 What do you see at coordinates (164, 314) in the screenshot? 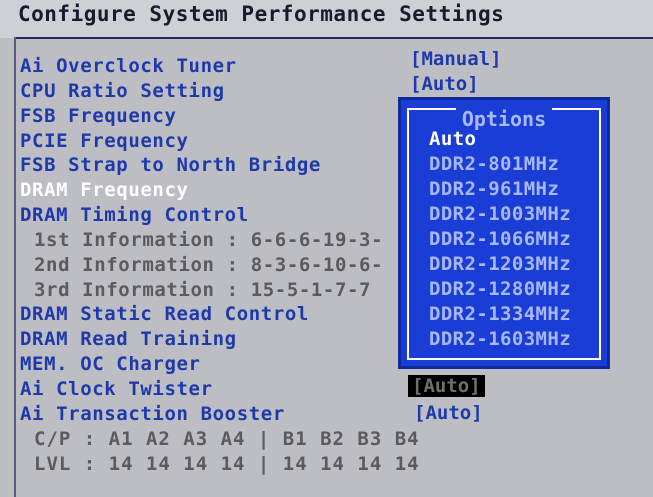
I see `menu-item-dram-static-read-control: DRAM Static Read Control` at bounding box center [164, 314].